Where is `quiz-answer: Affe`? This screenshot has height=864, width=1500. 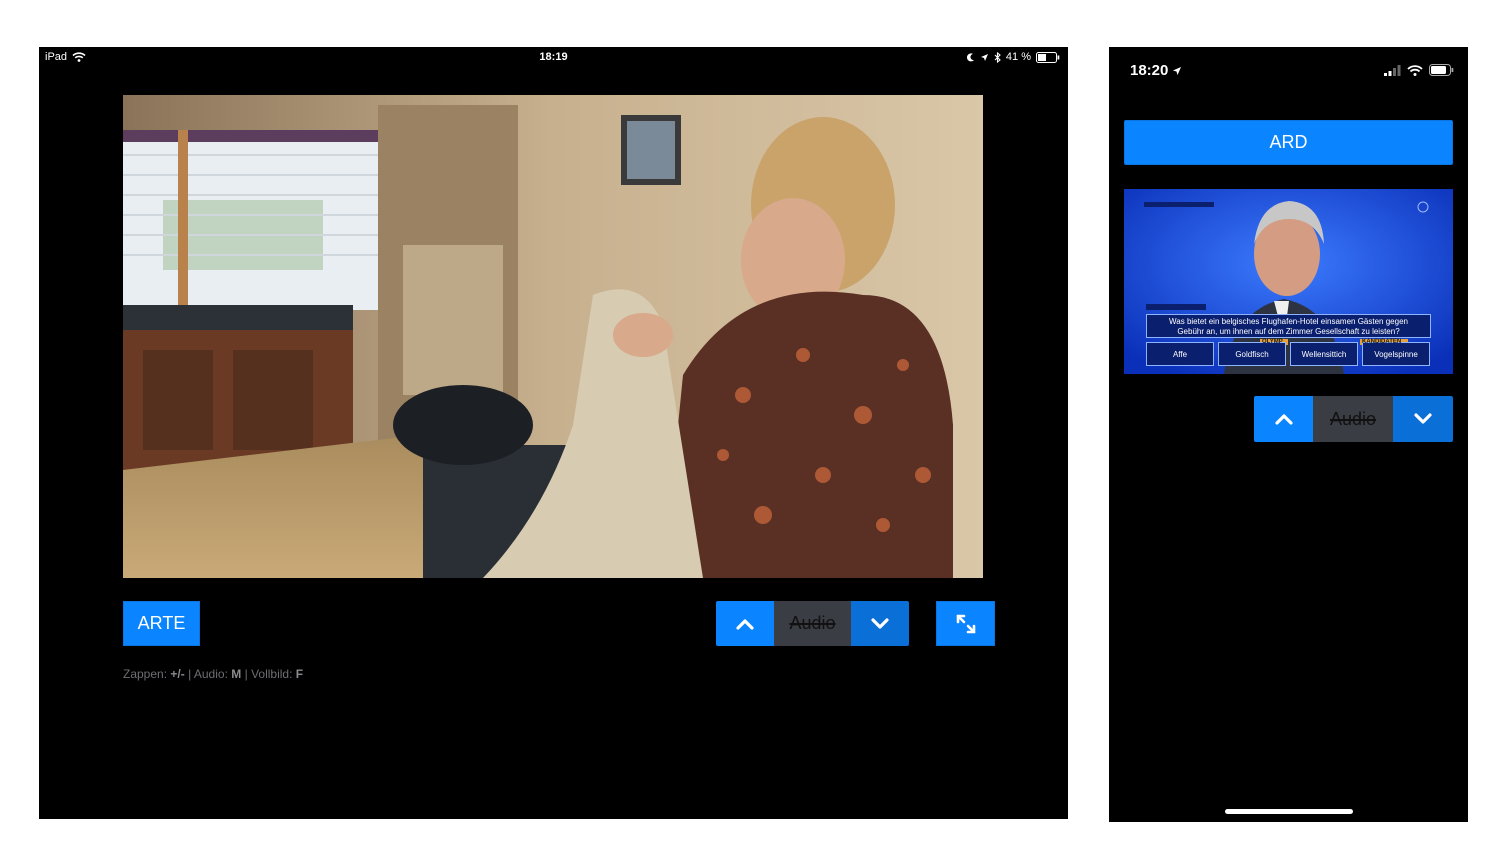 quiz-answer: Affe is located at coordinates (1180, 354).